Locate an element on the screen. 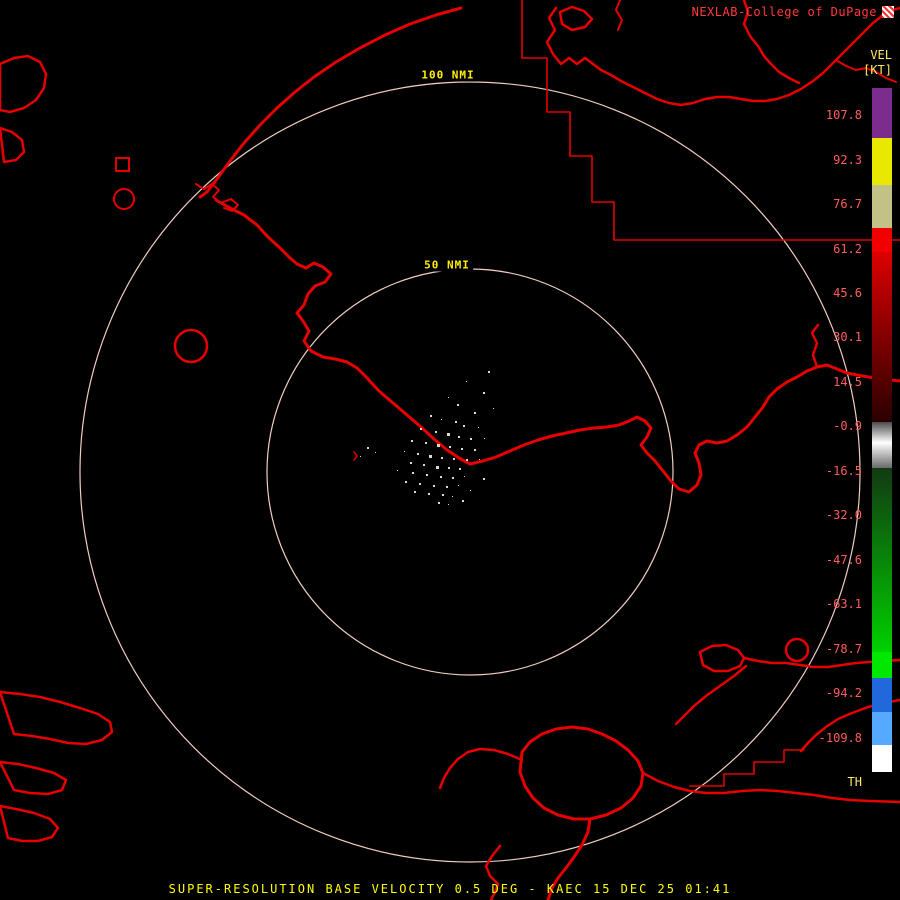 The image size is (900, 900). dupage-logo-icon is located at coordinates (888, 12).